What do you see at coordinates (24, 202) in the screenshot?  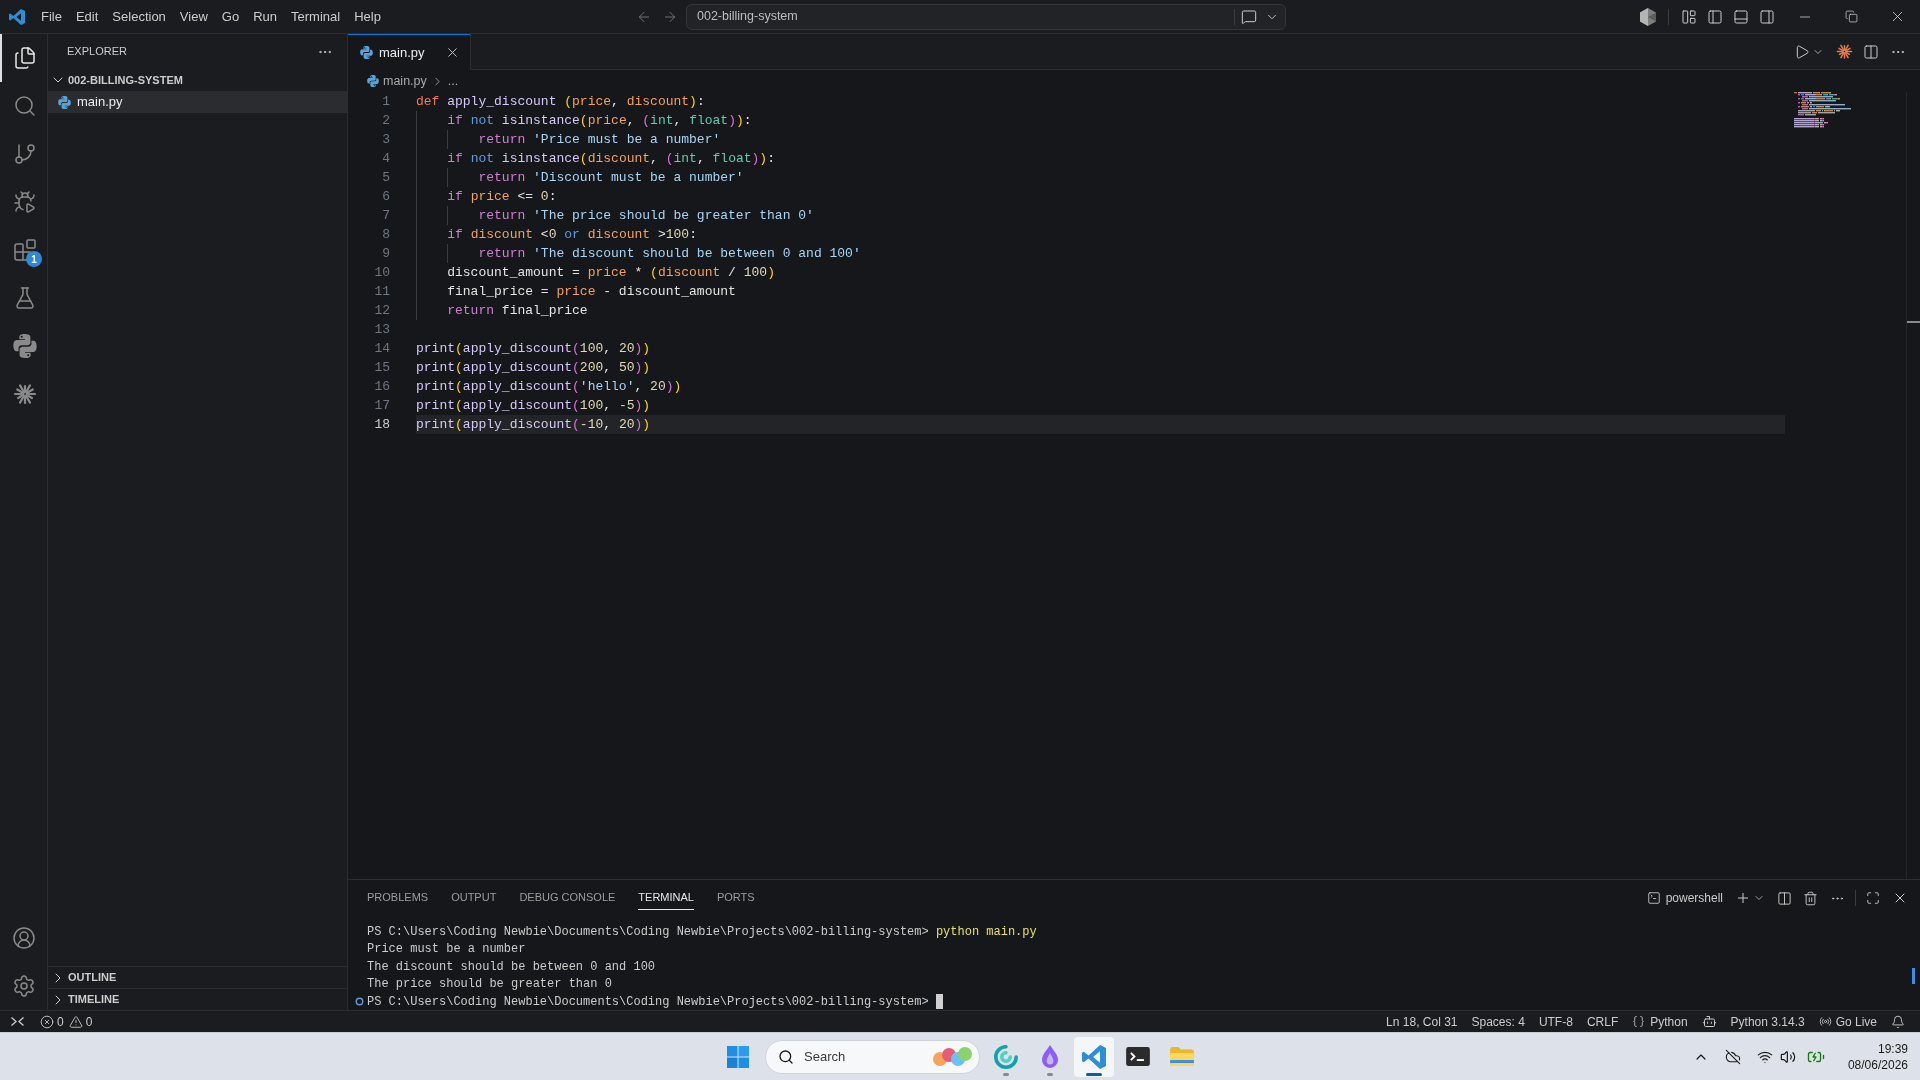 I see `bug-play-icon` at bounding box center [24, 202].